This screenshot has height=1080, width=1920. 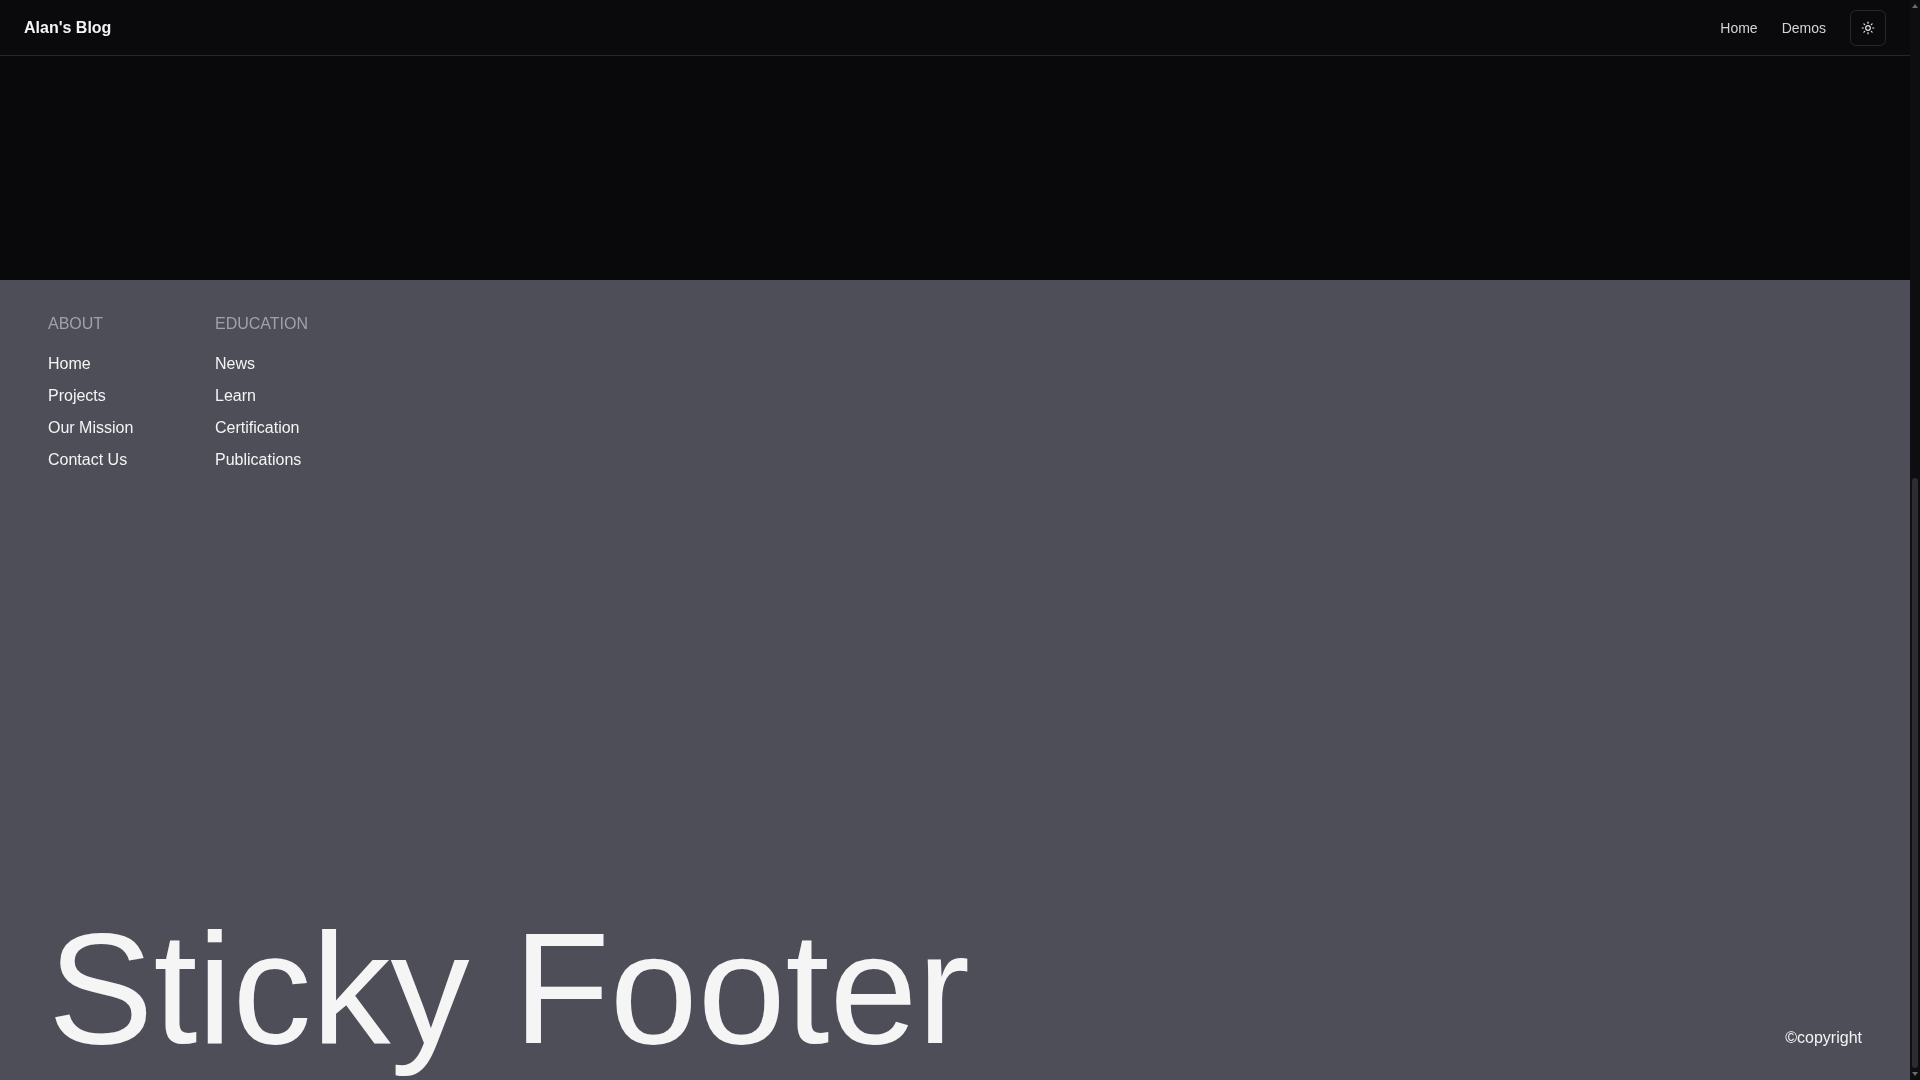 I want to click on footer-link: Certification, so click(x=262, y=428).